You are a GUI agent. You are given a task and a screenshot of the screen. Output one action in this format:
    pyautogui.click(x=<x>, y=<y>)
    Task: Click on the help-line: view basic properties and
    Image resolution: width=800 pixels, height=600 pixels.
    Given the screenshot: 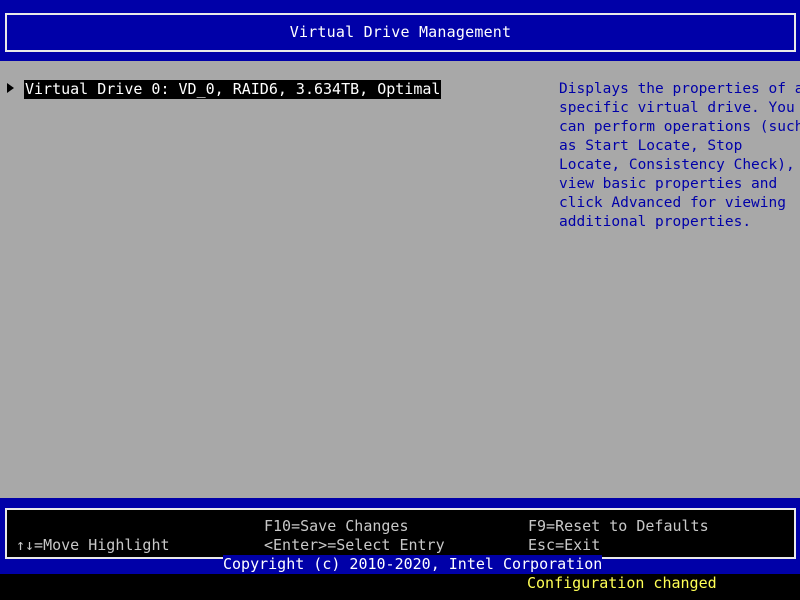 What is the action you would take?
    pyautogui.click(x=668, y=184)
    